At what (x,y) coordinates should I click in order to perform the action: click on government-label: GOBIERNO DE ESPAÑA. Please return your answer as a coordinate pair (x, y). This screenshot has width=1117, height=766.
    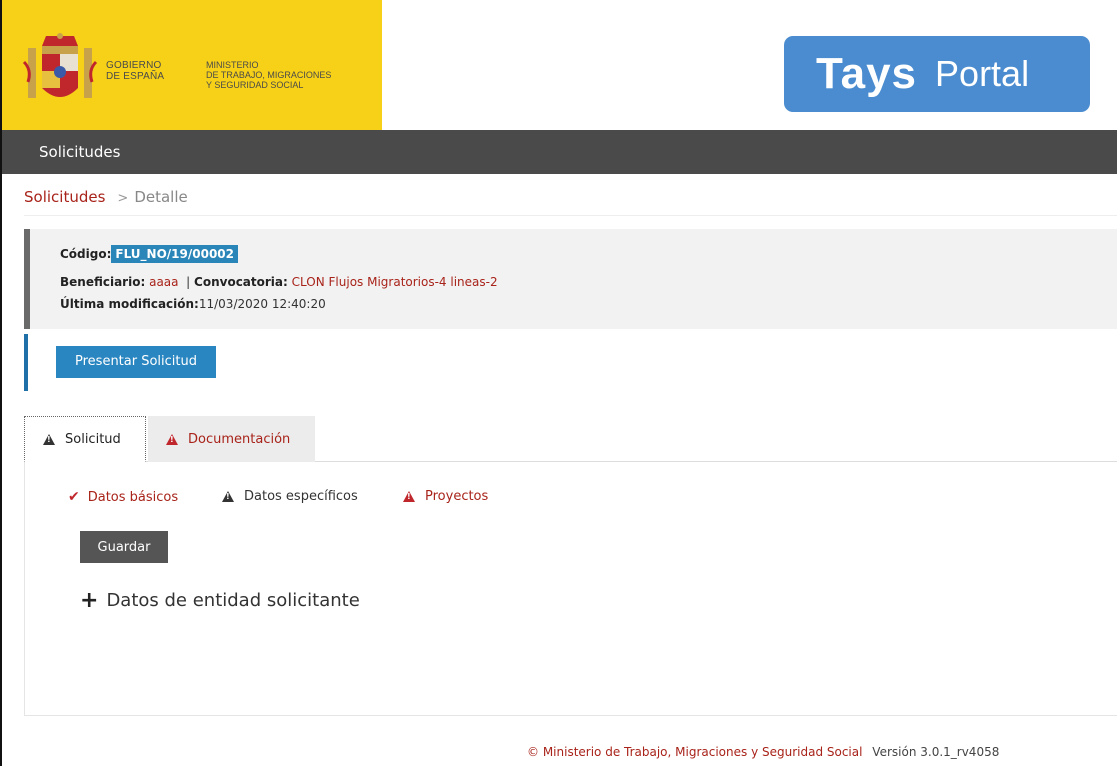
    Looking at the image, I should click on (135, 71).